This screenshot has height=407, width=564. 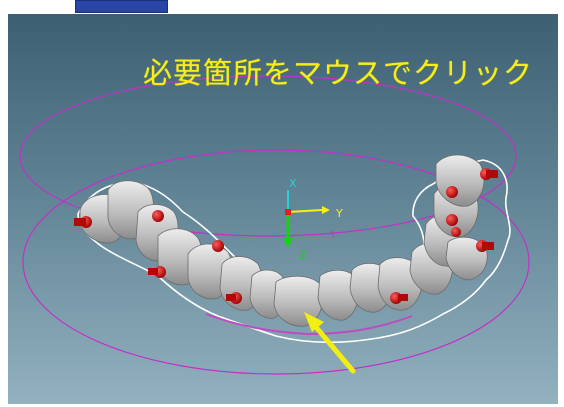 I want to click on axis-y-label: Y, so click(x=339, y=213).